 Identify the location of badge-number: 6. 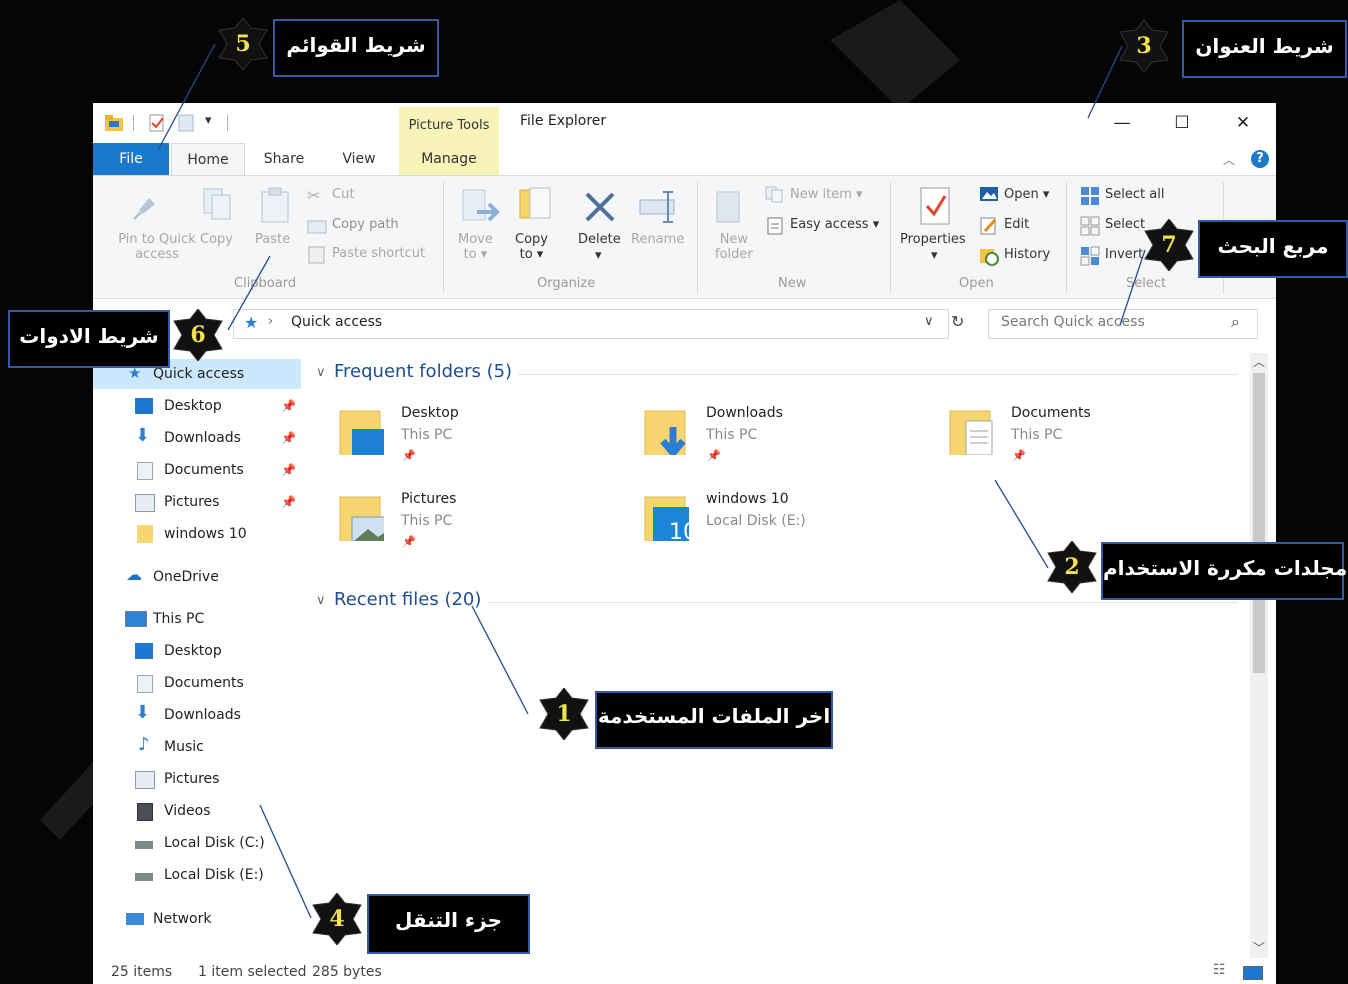
(198, 335).